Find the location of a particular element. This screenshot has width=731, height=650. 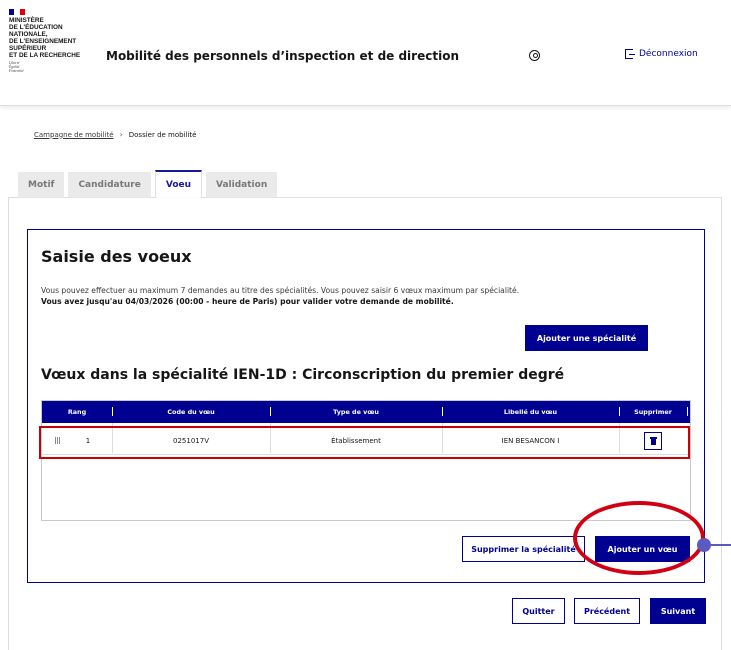

french-flag-icon is located at coordinates (17, 12).